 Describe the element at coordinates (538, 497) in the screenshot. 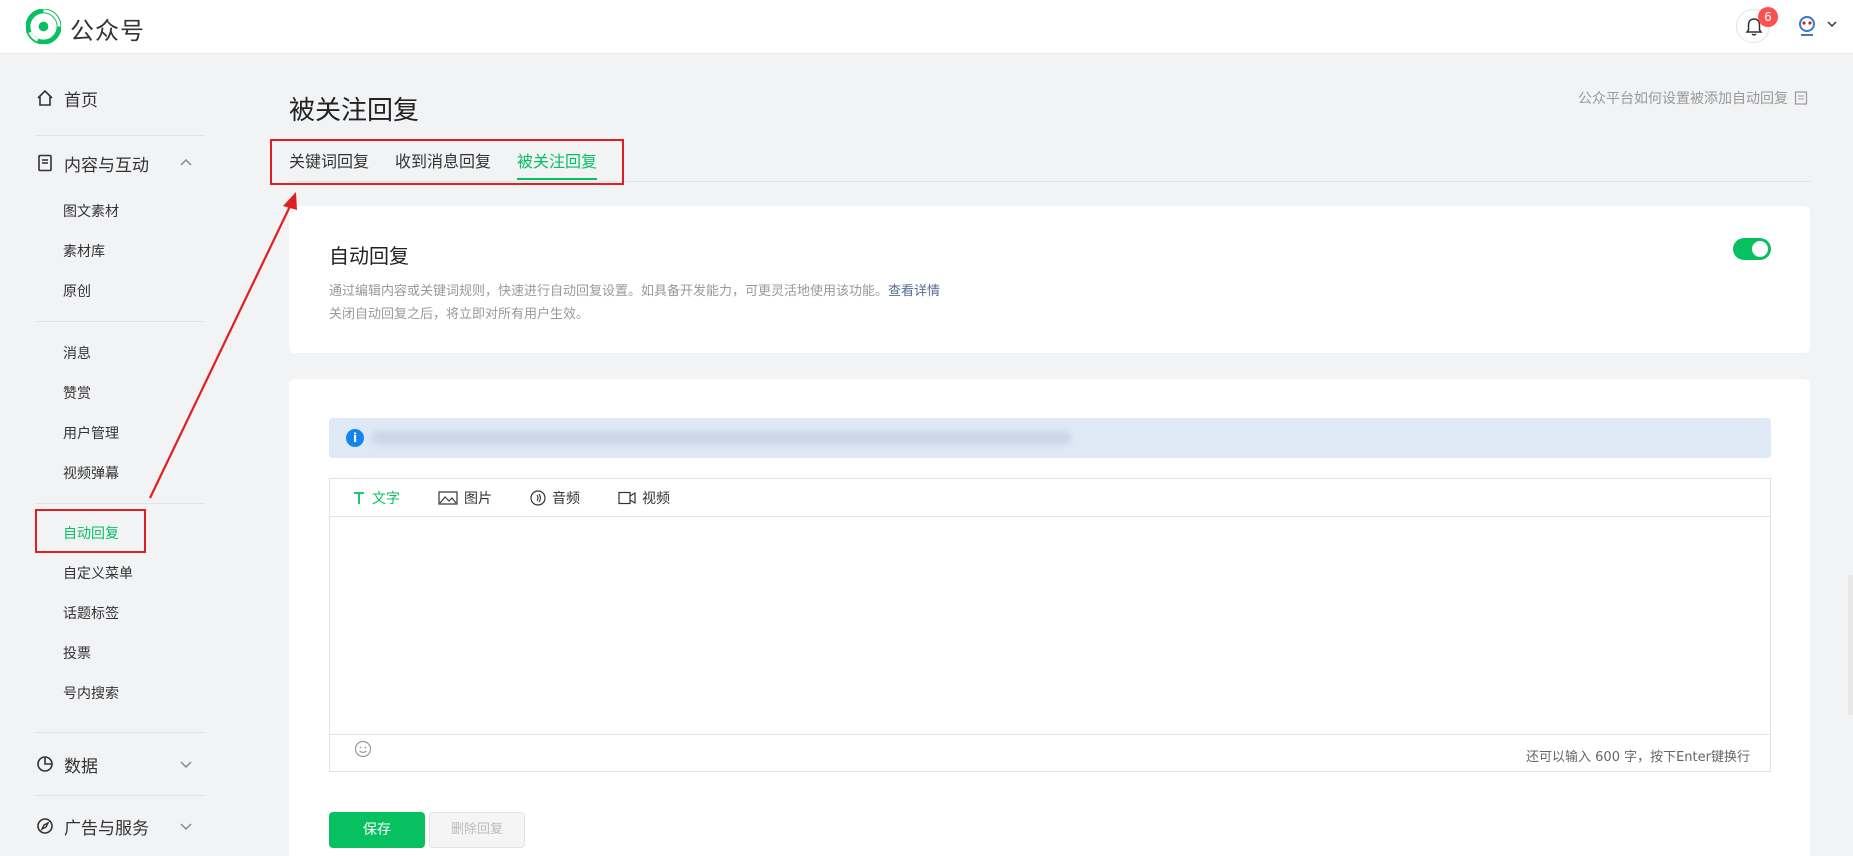

I see `audio-icon` at that location.